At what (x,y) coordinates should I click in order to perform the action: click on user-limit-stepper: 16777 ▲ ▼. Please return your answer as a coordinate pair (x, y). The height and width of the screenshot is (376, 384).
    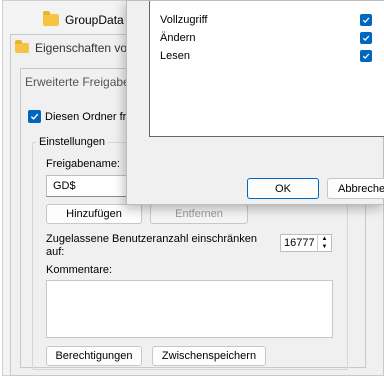
    Looking at the image, I should click on (306, 243).